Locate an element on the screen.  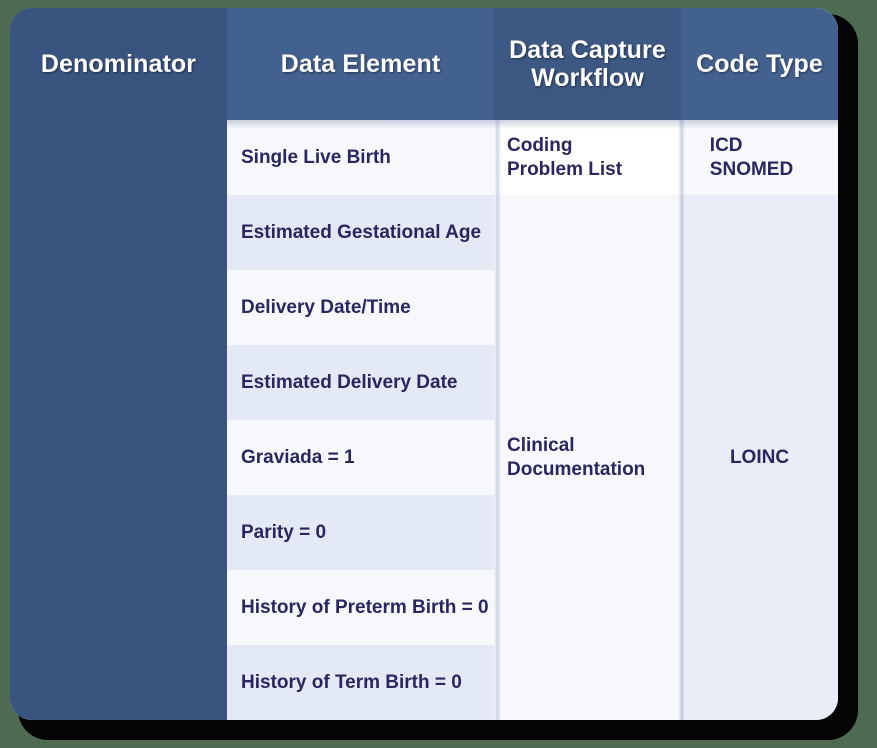
code-type-cell-loinc: LOINC is located at coordinates (759, 457).